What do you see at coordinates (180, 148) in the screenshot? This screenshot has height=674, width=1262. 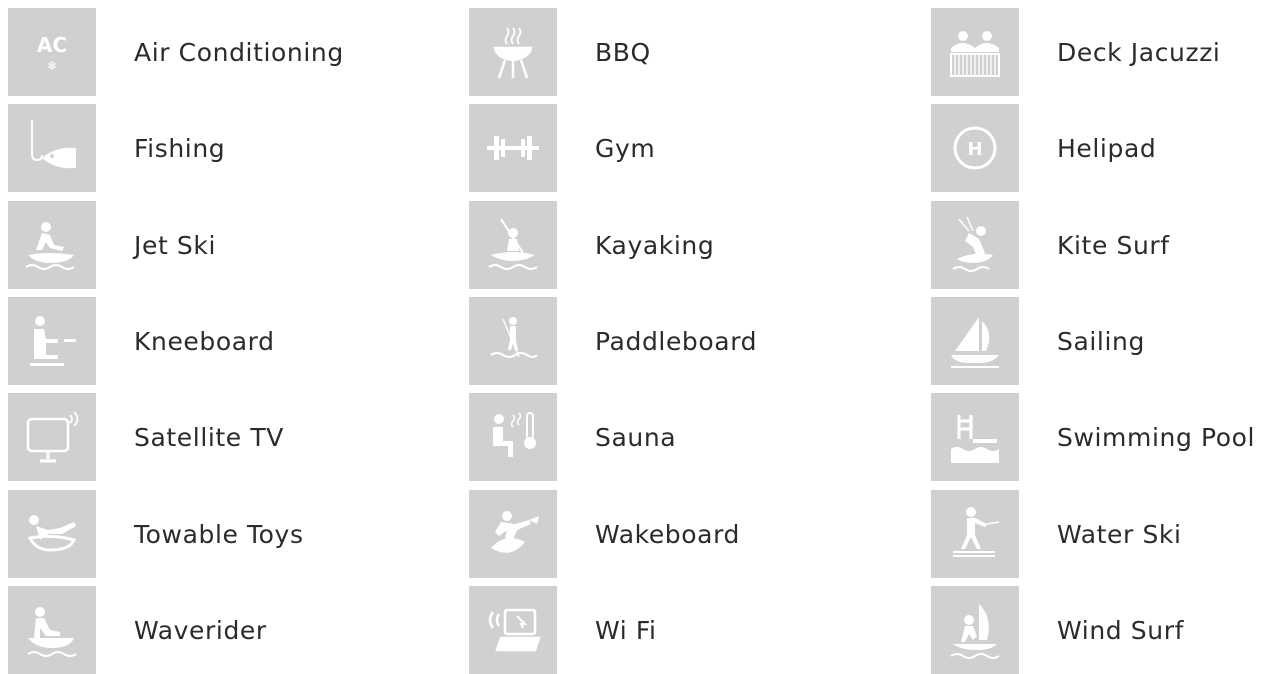 I see `amenity-label: Fishing` at bounding box center [180, 148].